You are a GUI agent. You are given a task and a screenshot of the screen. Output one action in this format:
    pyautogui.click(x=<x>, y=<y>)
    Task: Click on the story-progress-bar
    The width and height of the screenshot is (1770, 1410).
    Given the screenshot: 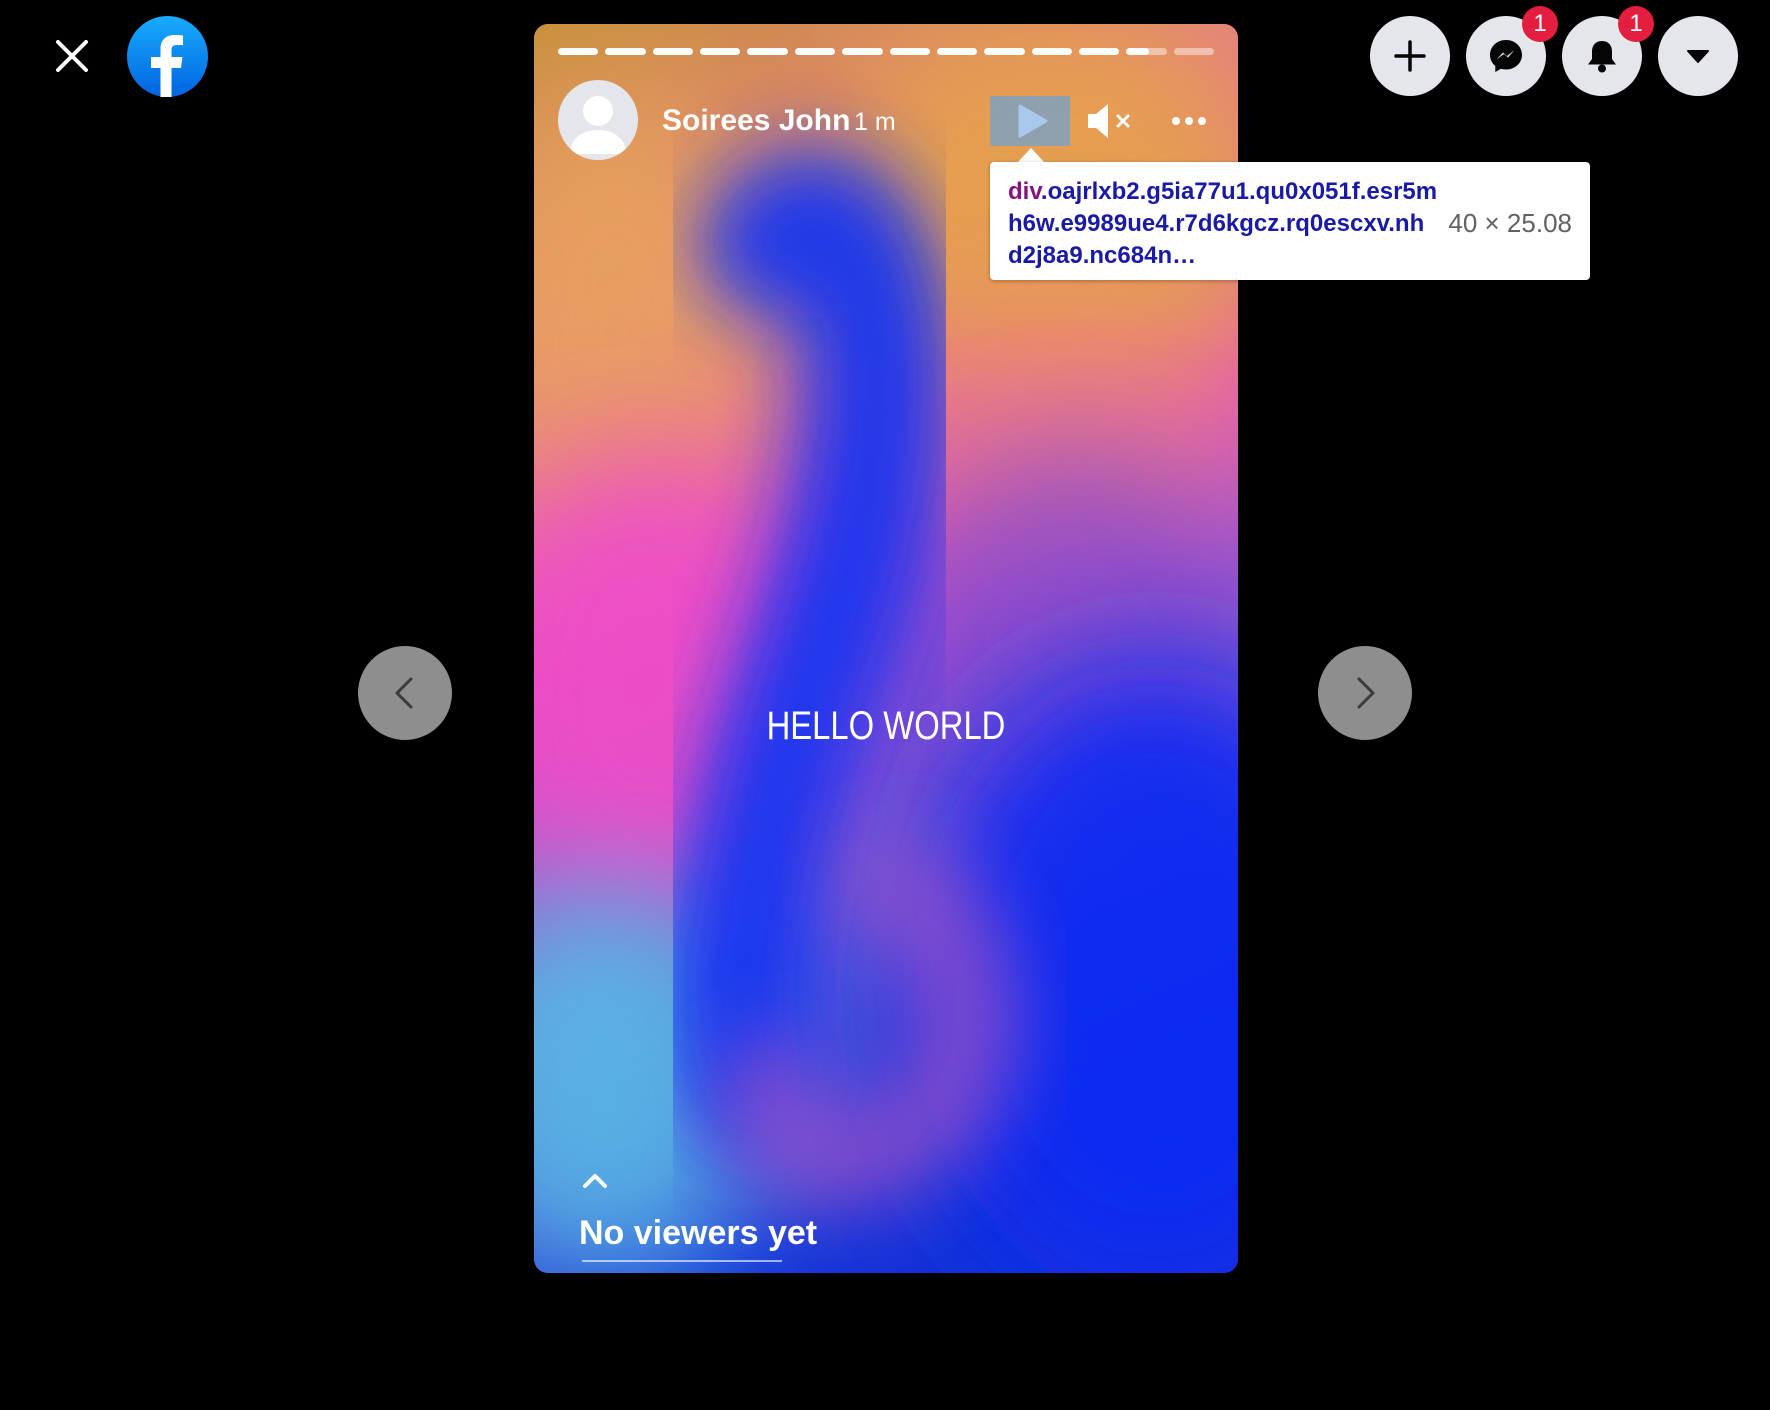 What is the action you would take?
    pyautogui.click(x=886, y=51)
    